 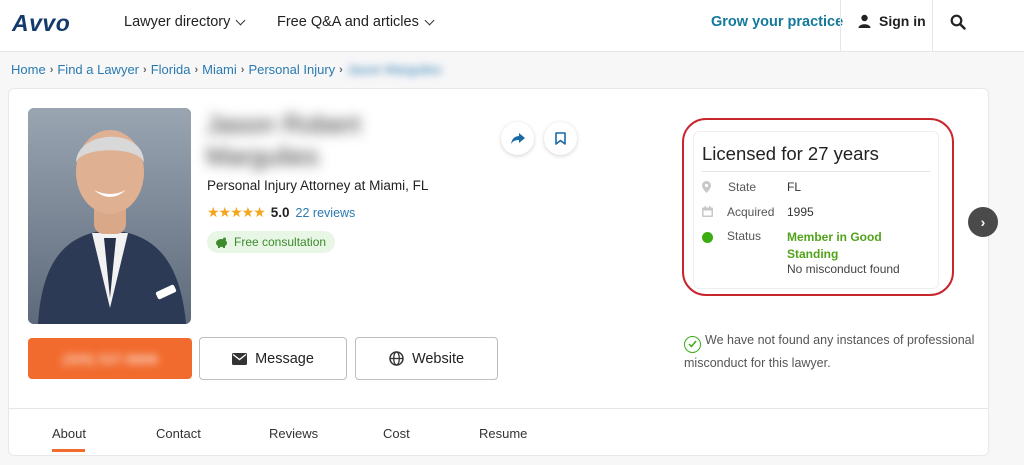 What do you see at coordinates (221, 242) in the screenshot?
I see `piggy-bank-icon` at bounding box center [221, 242].